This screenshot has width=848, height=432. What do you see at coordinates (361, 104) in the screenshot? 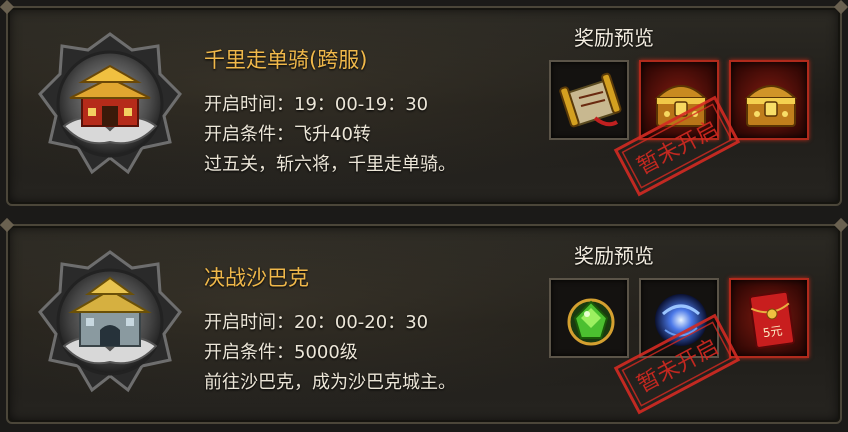
I see `open-time-value: 19：00-19：30` at bounding box center [361, 104].